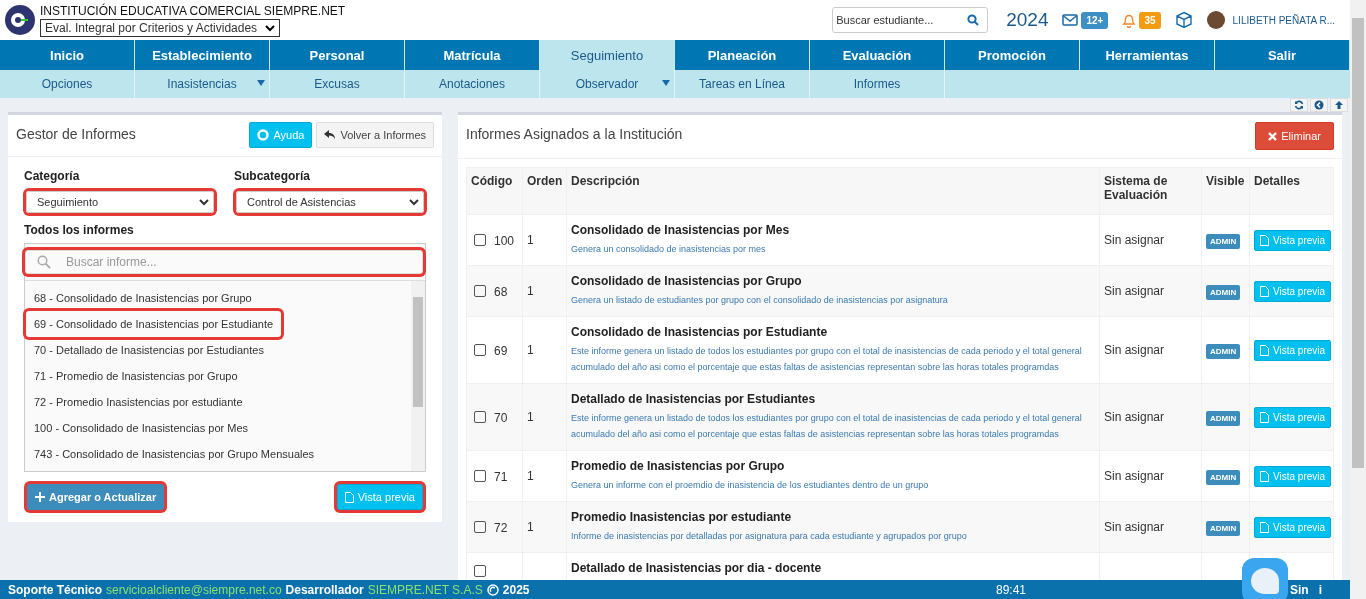 The image size is (1366, 599). Describe the element at coordinates (501, 417) in the screenshot. I see `code-cell: 70` at that location.